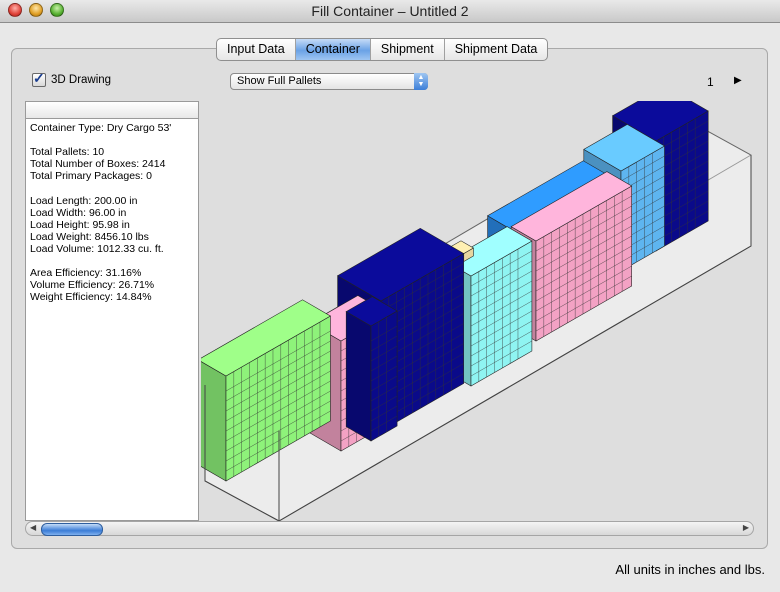  I want to click on view-mode-select: Show Full Pallets ▲ ▼, so click(329, 81).